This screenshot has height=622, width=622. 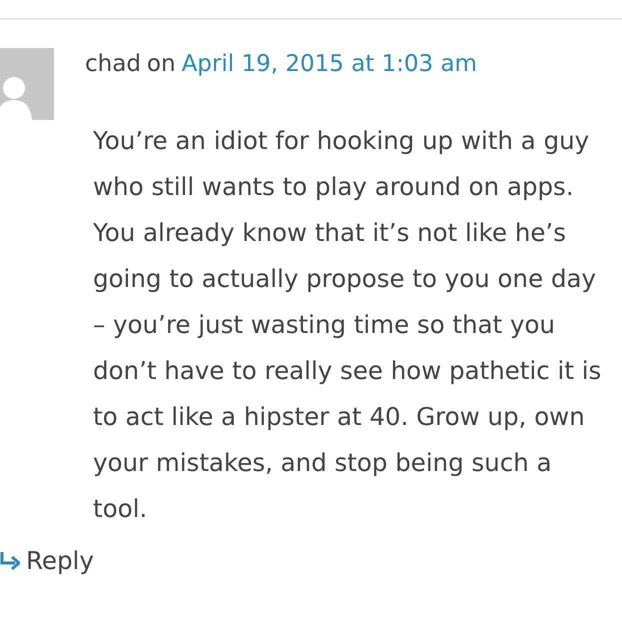 I want to click on meta-text: on, so click(x=161, y=64).